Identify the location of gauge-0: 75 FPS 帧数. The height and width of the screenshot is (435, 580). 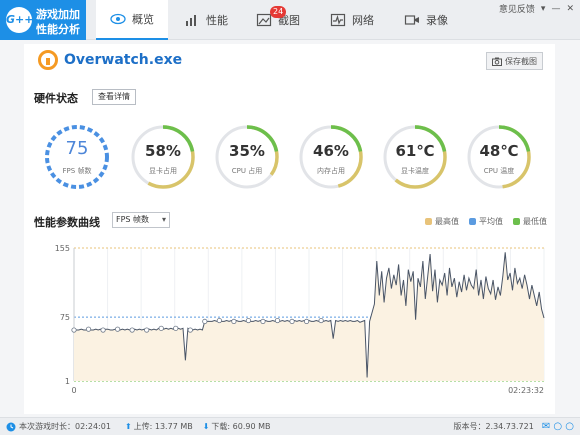
(77, 157).